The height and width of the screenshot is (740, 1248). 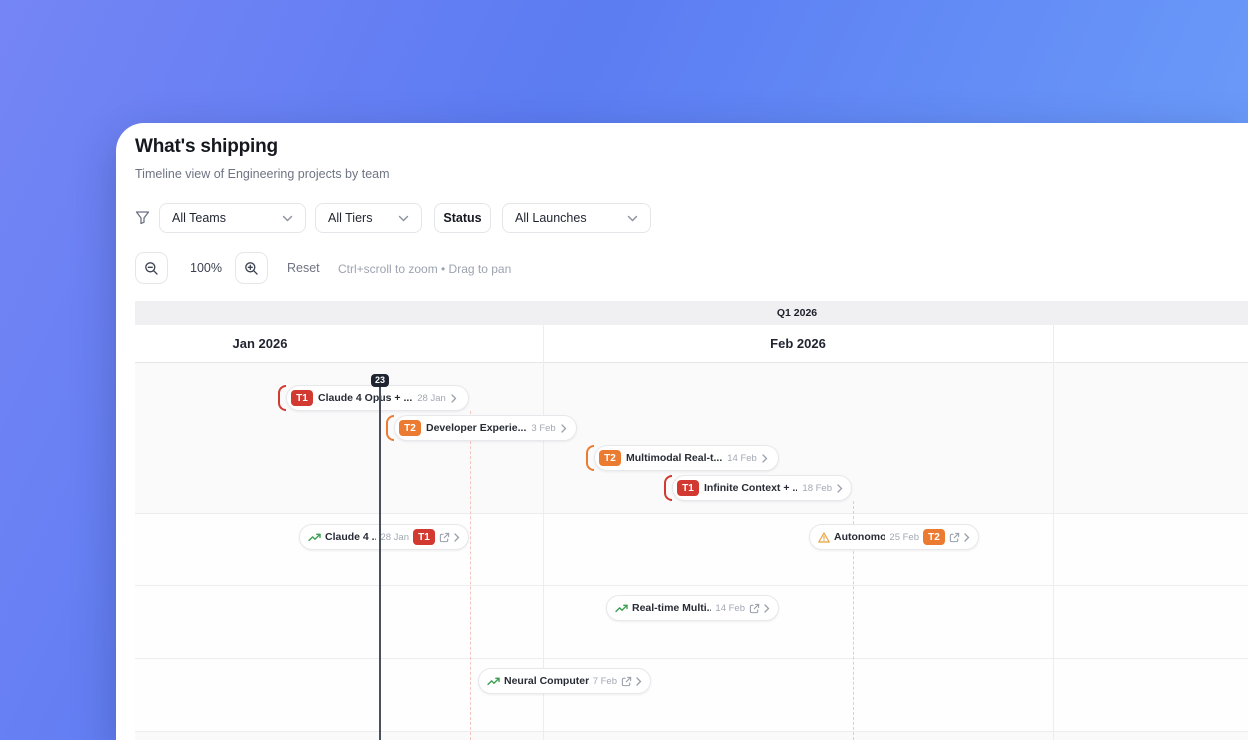 What do you see at coordinates (904, 537) in the screenshot?
I see `launch-date: 25 Feb` at bounding box center [904, 537].